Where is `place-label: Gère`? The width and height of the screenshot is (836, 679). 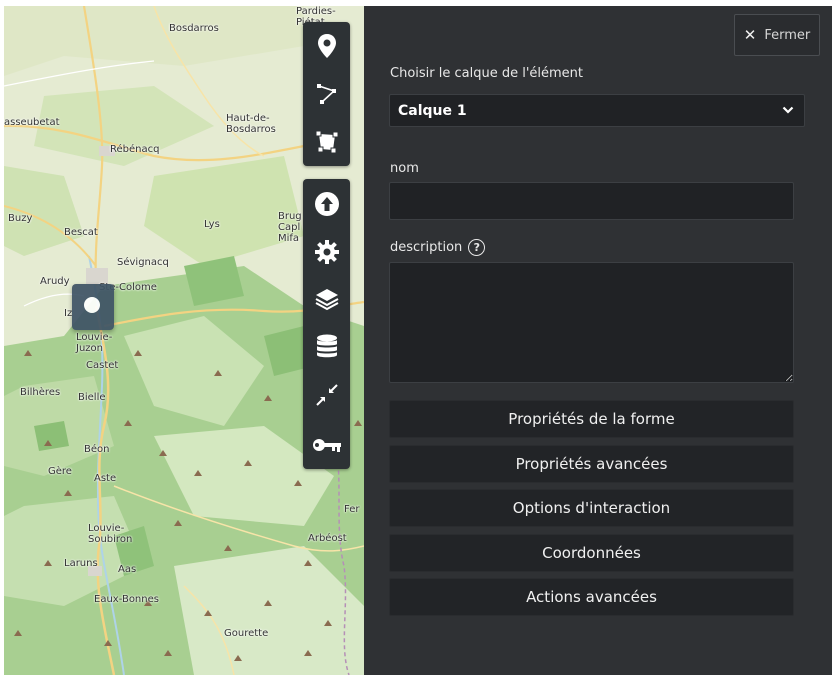 place-label: Gère is located at coordinates (60, 471).